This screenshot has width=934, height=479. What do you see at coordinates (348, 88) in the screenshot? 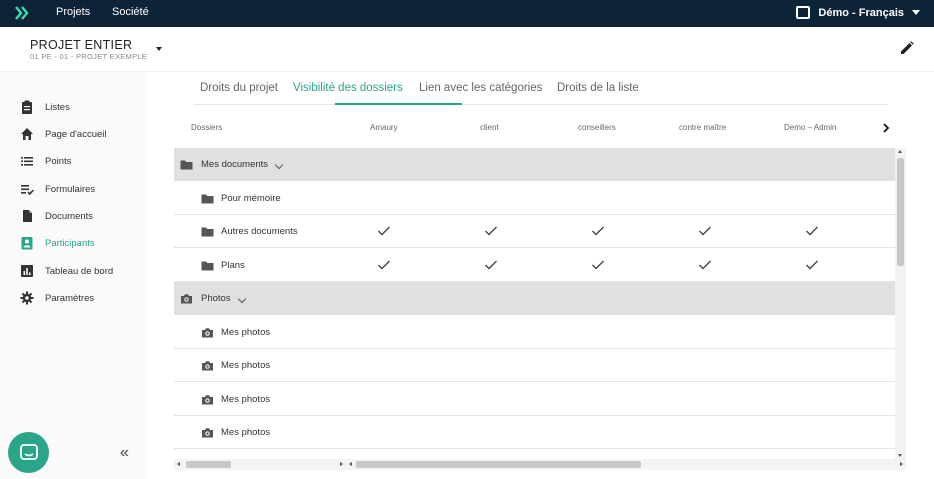
I see `tab-visibilite-des-dossiers: Visibilité des dossiers` at bounding box center [348, 88].